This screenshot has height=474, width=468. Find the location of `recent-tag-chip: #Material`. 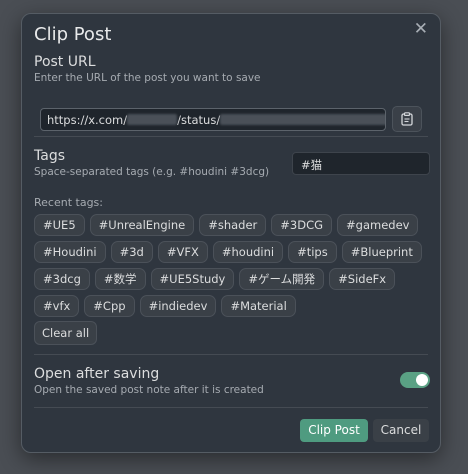

recent-tag-chip: #Material is located at coordinates (258, 306).